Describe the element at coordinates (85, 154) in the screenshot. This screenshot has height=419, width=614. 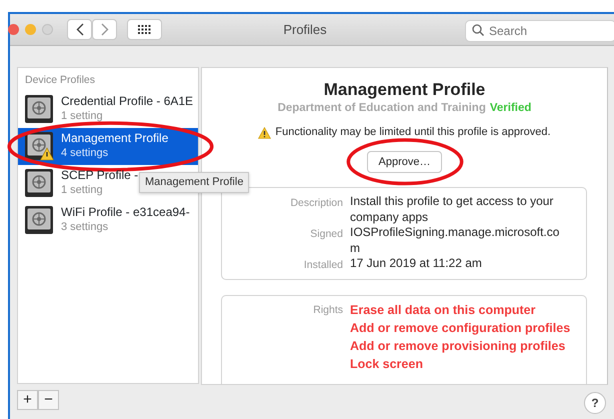
I see `profile-settings-count: 4 settings` at that location.